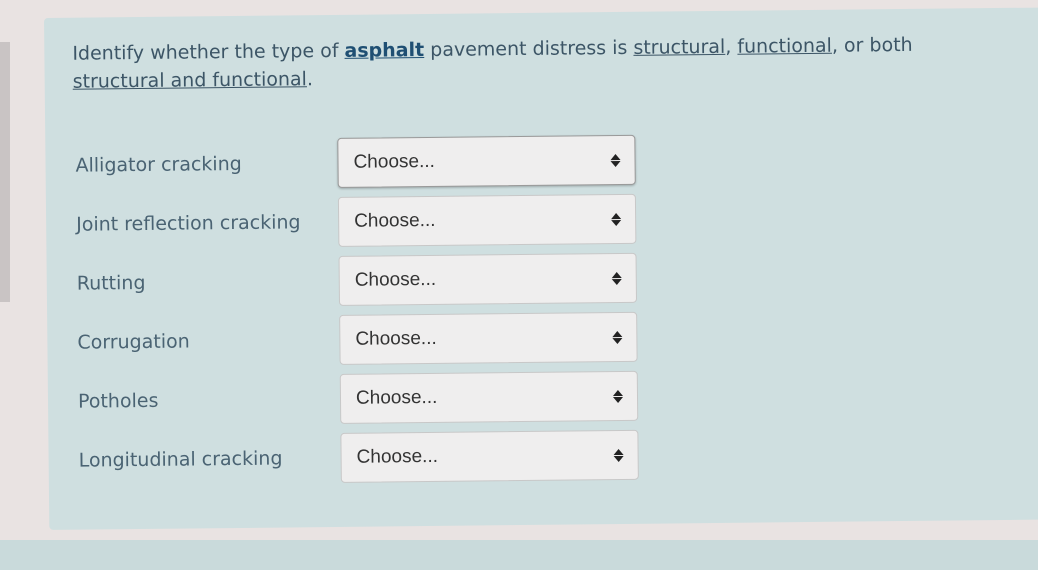  Describe the element at coordinates (133, 342) in the screenshot. I see `row-label: Corrugation` at that location.